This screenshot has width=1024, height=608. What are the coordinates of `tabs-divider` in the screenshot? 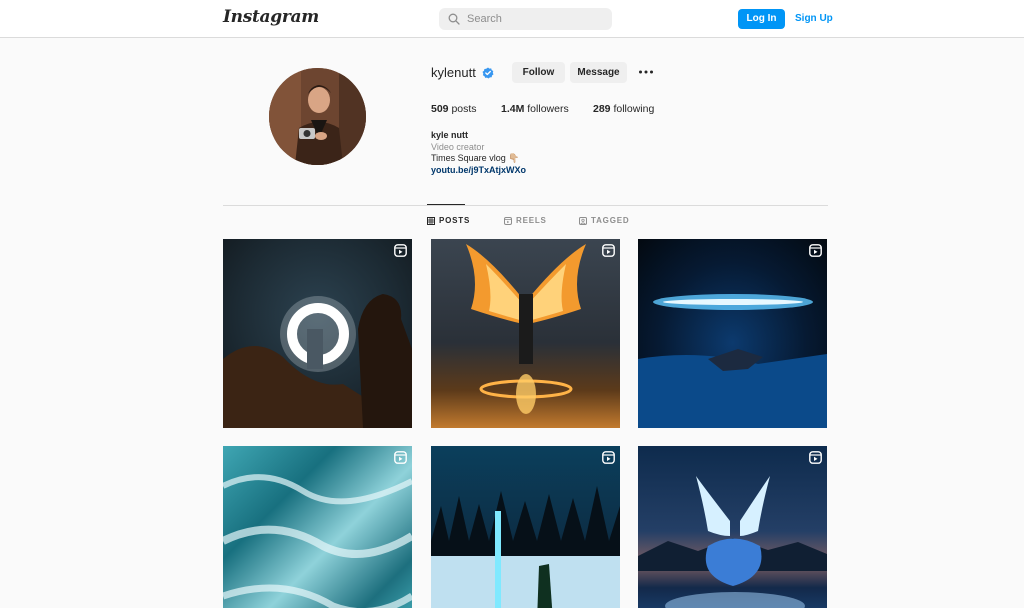 It's located at (525, 205).